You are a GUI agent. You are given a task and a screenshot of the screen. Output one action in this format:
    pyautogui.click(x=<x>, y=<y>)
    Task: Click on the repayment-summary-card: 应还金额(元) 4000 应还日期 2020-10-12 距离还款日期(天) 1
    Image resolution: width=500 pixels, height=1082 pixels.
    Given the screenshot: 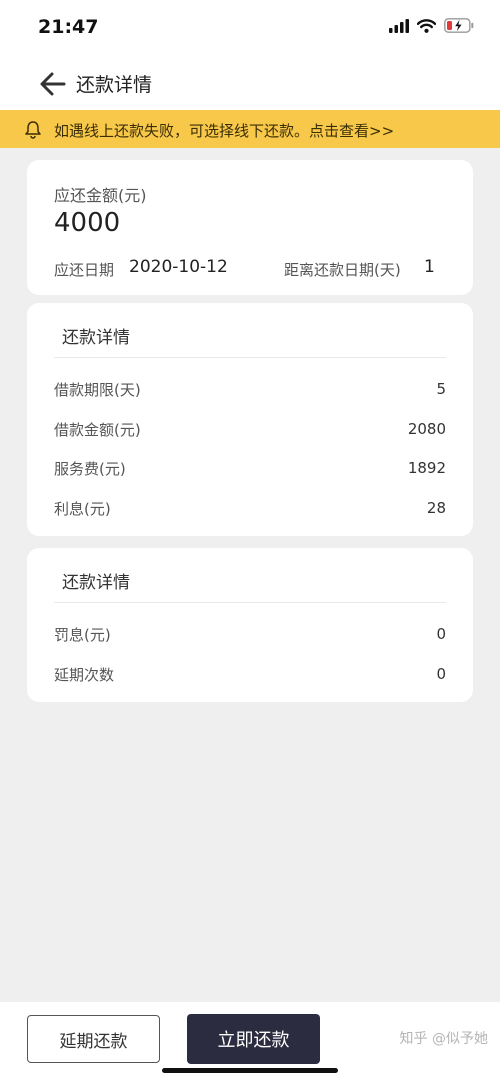 What is the action you would take?
    pyautogui.click(x=250, y=227)
    